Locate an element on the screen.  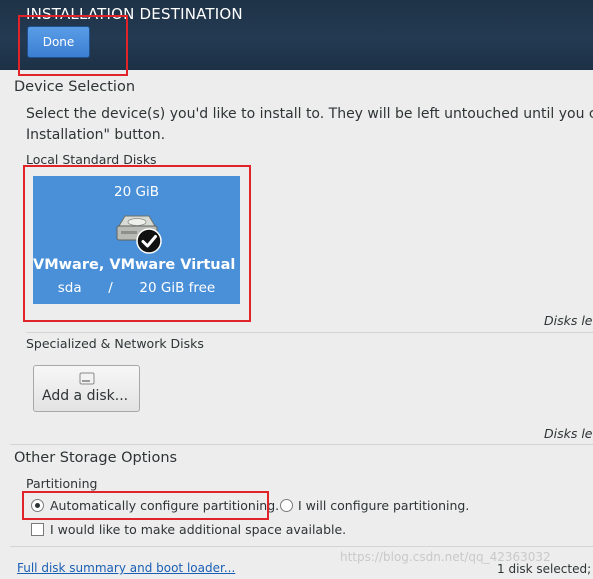
local-disks-status: Disks lef is located at coordinates (568, 320).